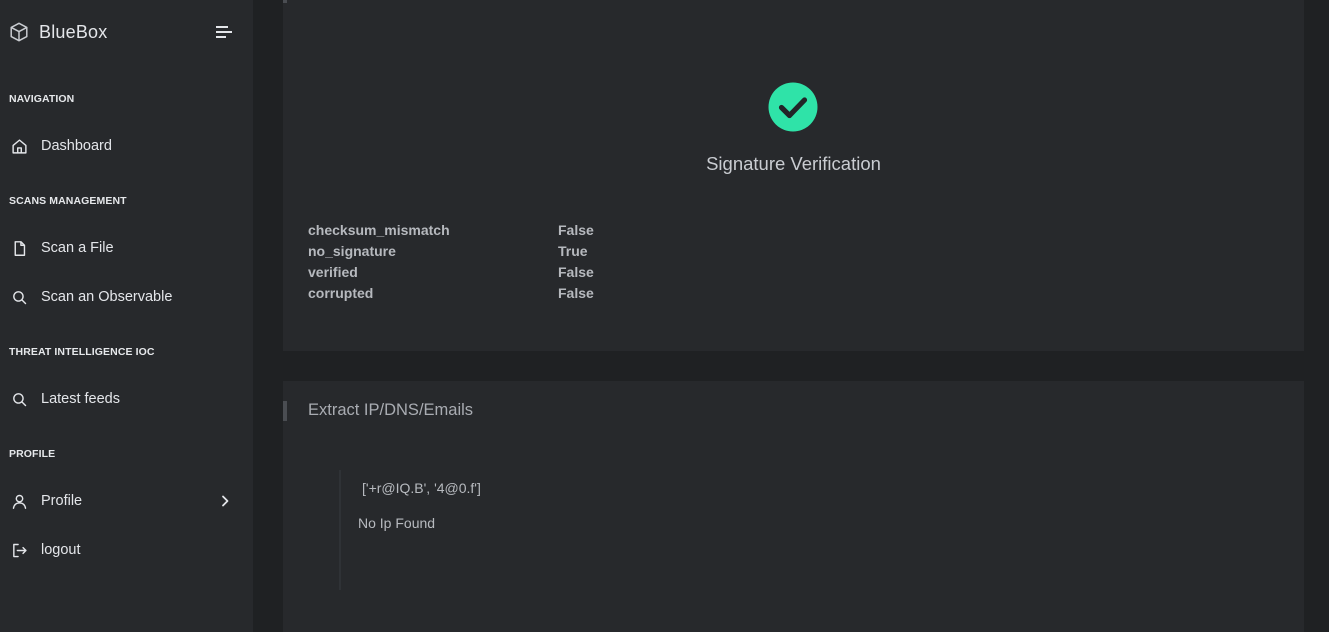 This screenshot has height=632, width=1329. What do you see at coordinates (126, 550) in the screenshot?
I see `sidebar-item-logout: logout` at bounding box center [126, 550].